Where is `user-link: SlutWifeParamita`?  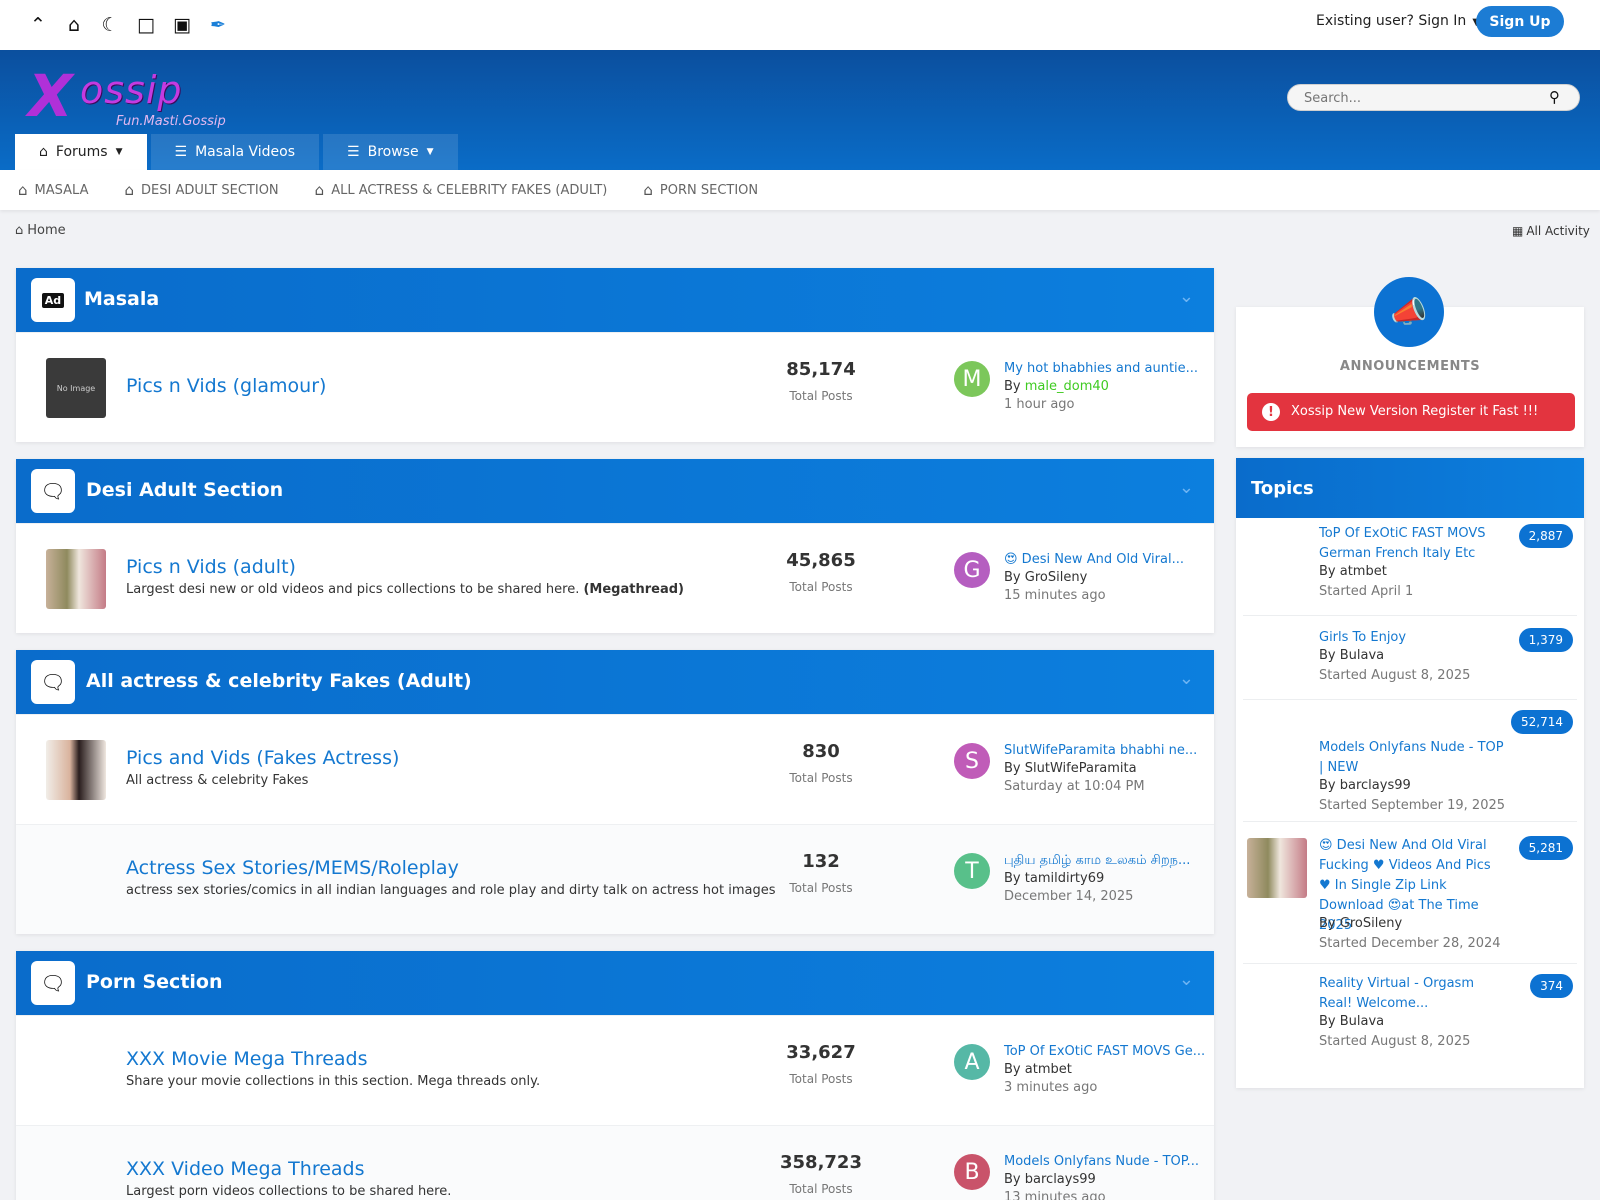
user-link: SlutWifeParamita is located at coordinates (1081, 768).